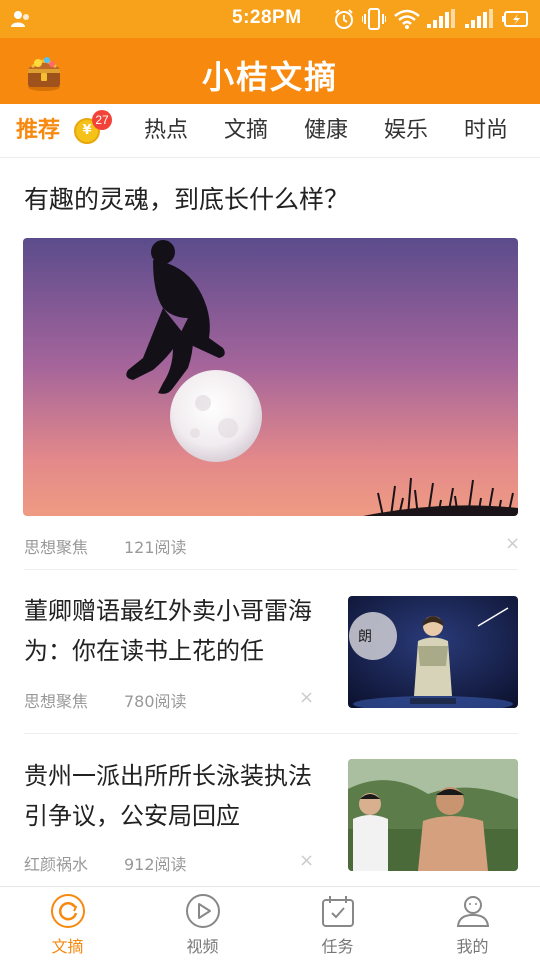  I want to click on nav-tasks-label: 任务, so click(337, 946).